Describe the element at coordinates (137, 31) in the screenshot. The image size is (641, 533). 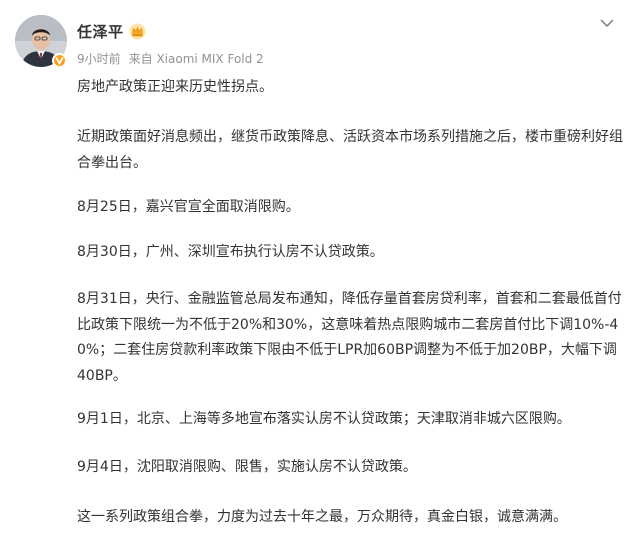
I see `crown-icon` at that location.